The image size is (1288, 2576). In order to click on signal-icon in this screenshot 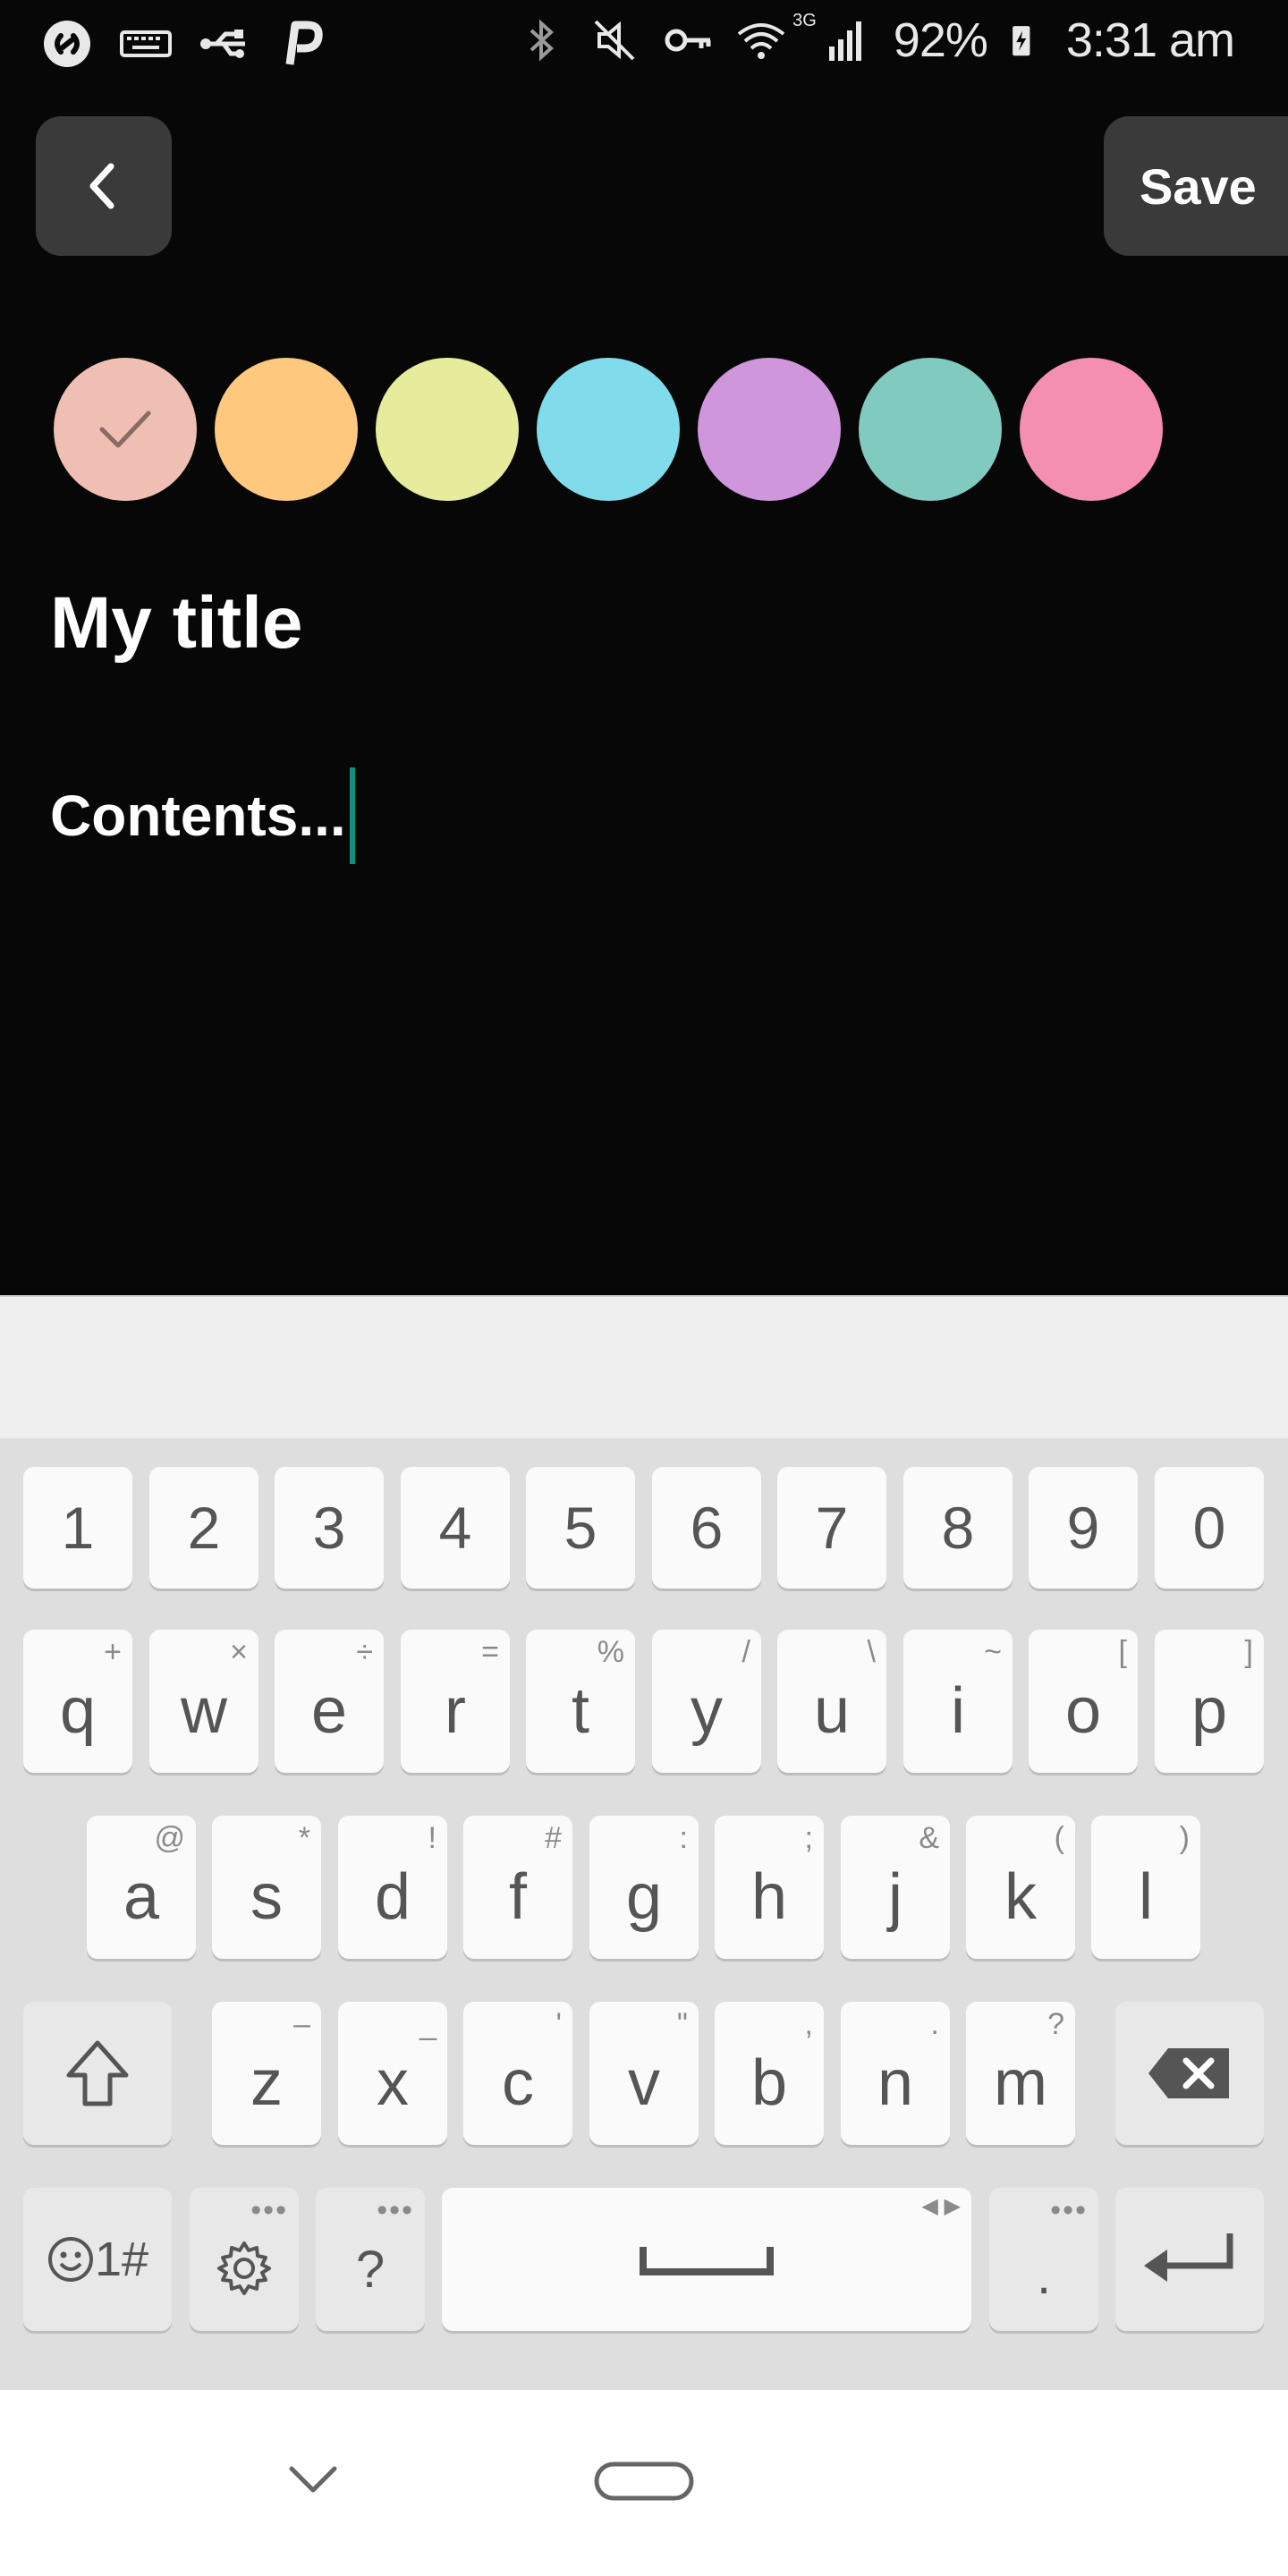, I will do `click(844, 41)`.